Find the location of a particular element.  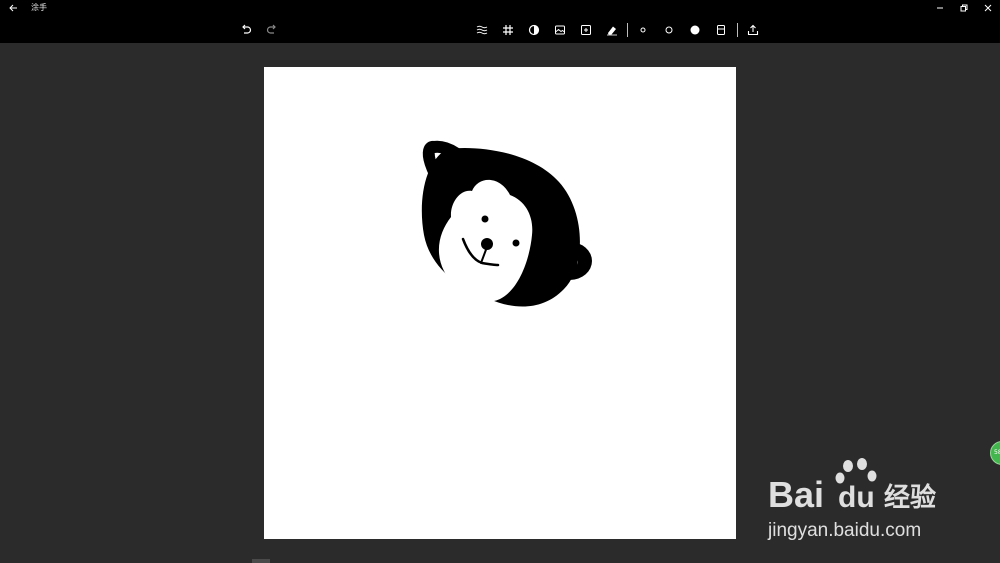

share-icon is located at coordinates (753, 30).